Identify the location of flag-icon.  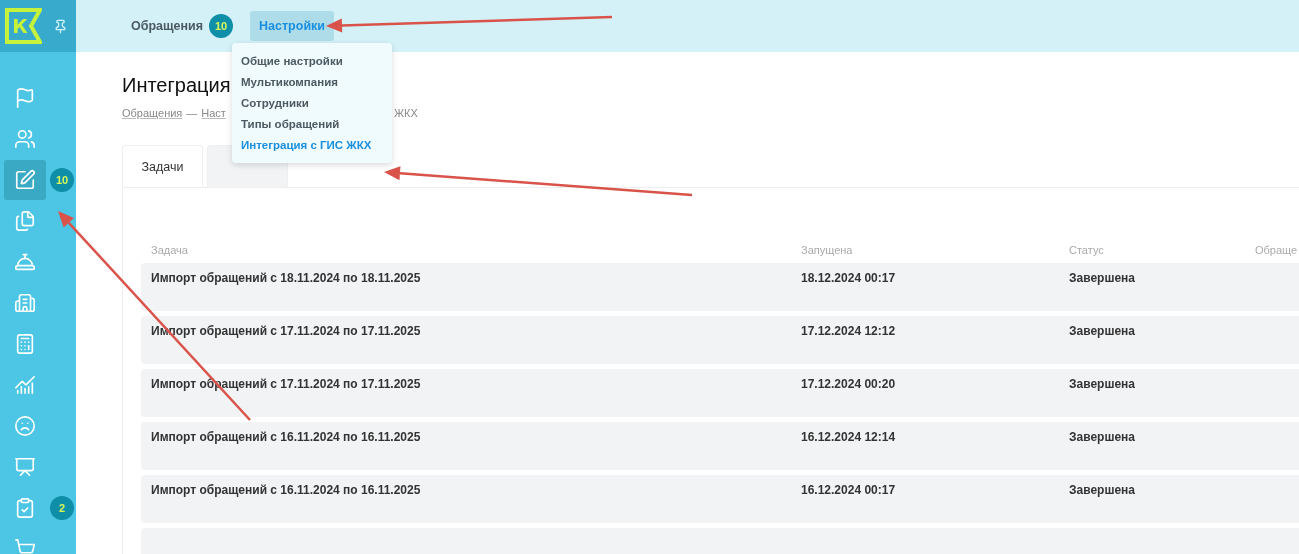
(25, 98).